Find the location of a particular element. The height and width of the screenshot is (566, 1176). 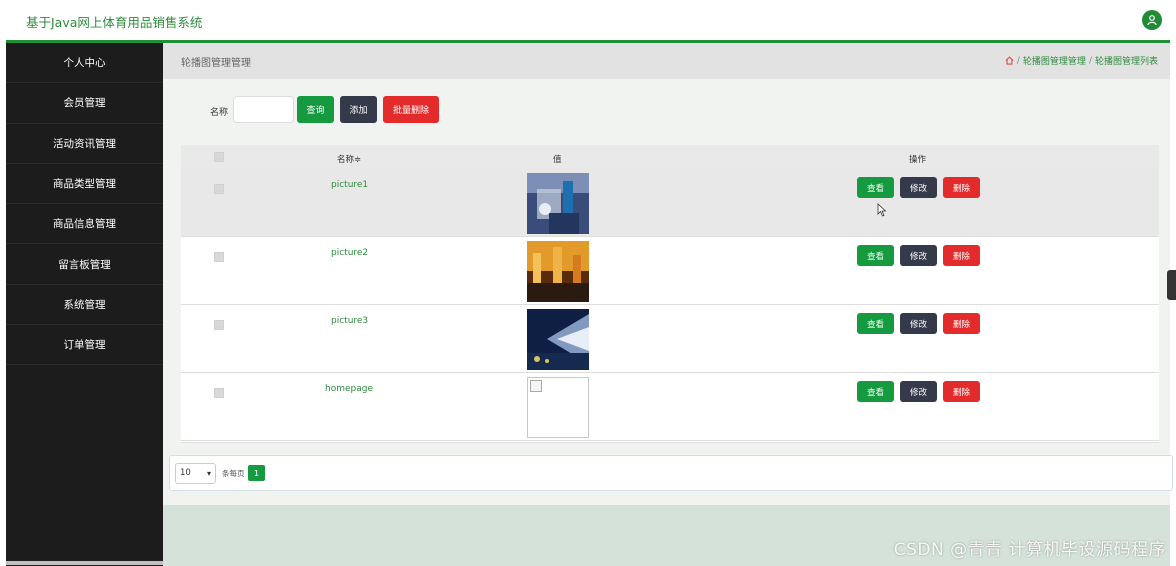

row-name: picture3 is located at coordinates (350, 321).